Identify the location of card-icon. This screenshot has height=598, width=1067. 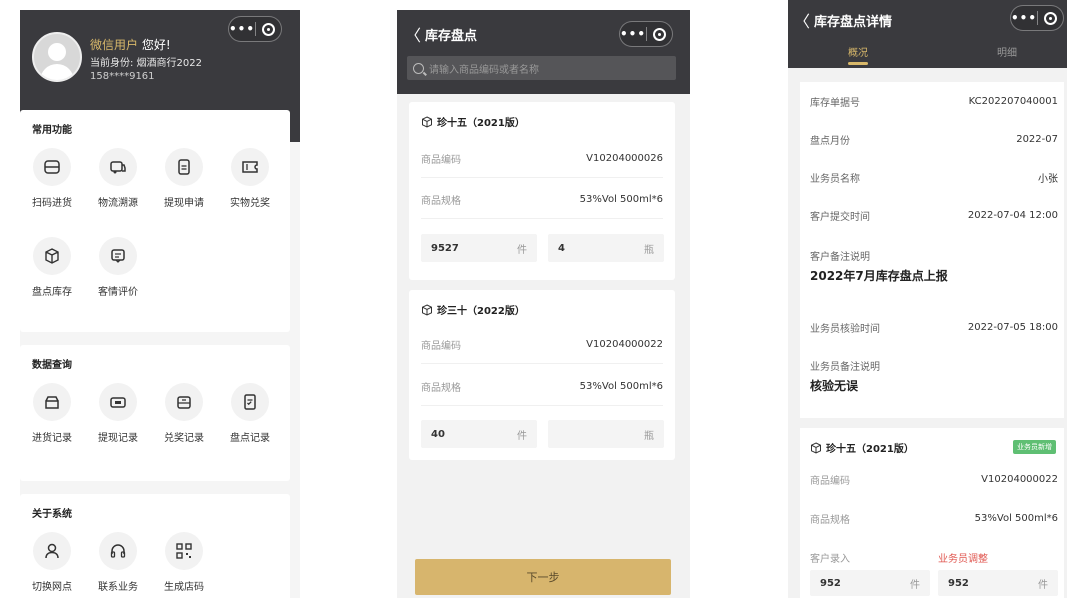
(118, 402).